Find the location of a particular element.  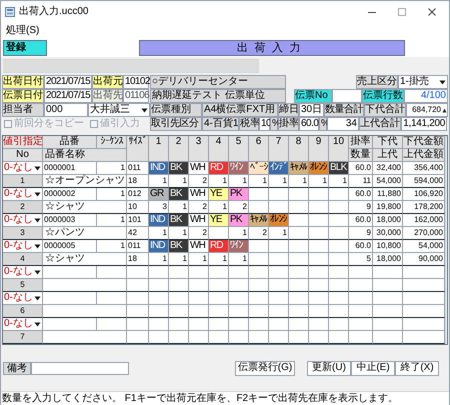

register-button: 登録 is located at coordinates (25, 48).